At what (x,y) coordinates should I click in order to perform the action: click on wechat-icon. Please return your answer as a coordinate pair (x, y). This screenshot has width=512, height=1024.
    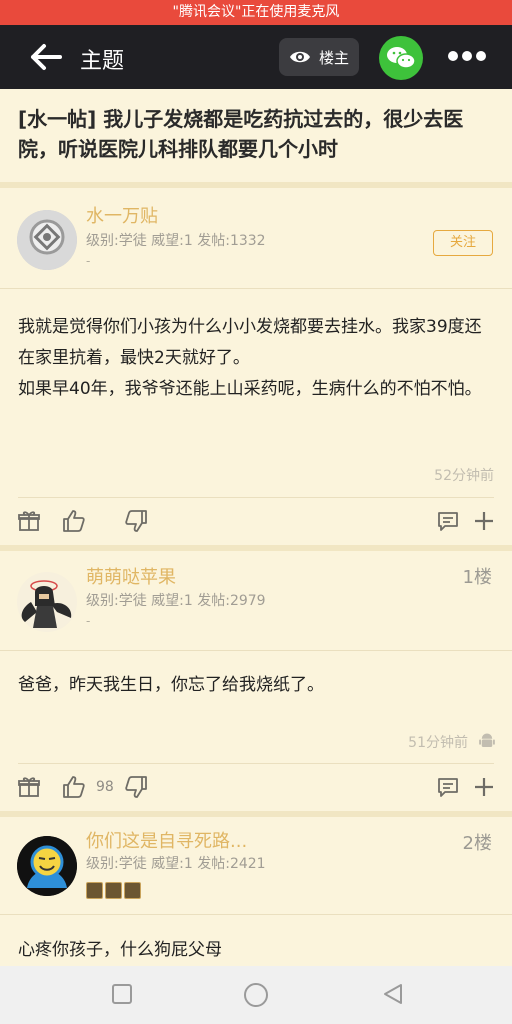
    Looking at the image, I should click on (401, 58).